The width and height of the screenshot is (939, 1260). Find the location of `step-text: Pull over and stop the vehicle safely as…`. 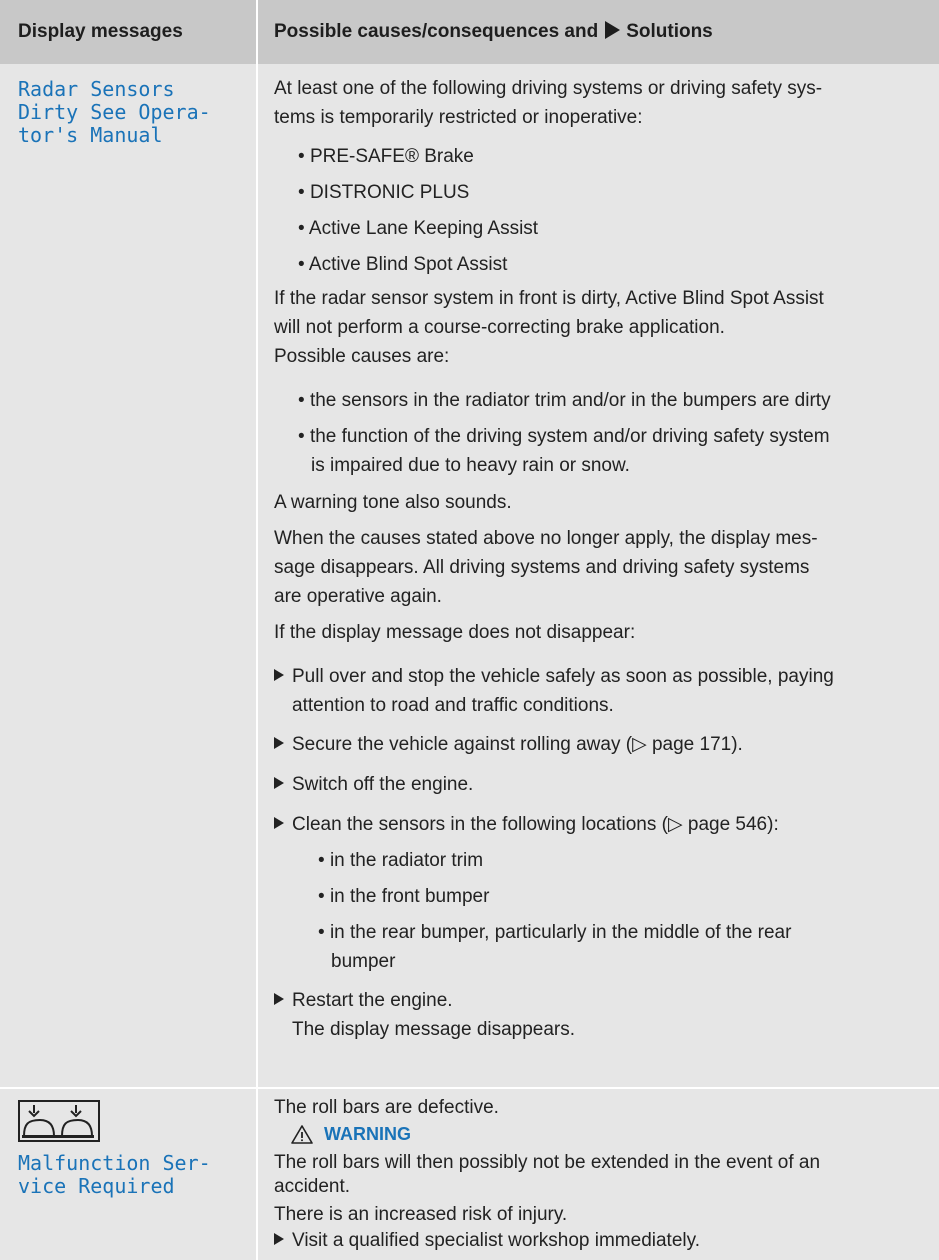

step-text: Pull over and stop the vehicle safely as… is located at coordinates (563, 676).